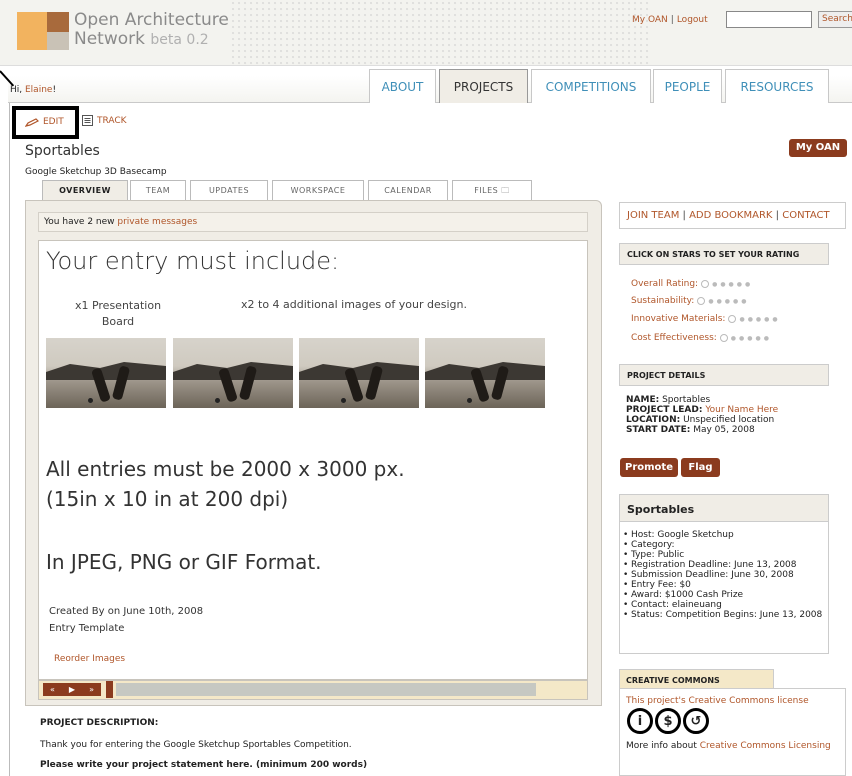  I want to click on private-messages-link: private messages, so click(157, 222).